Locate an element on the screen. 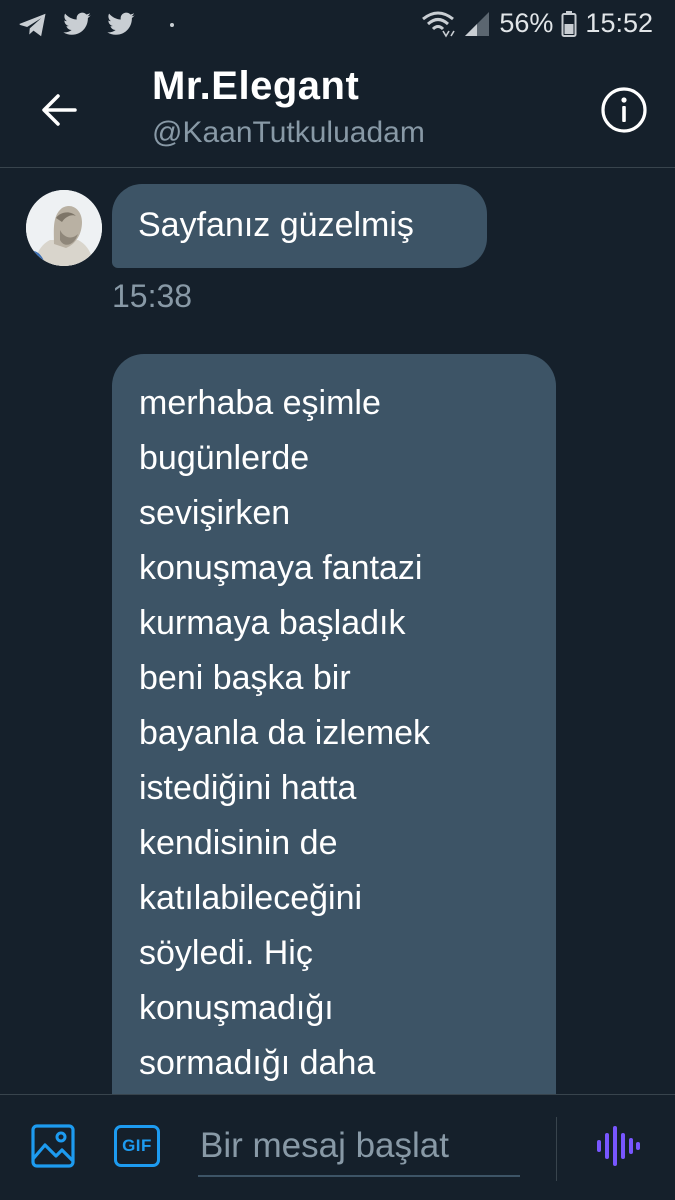  conversation-header: Mr.Elegant @KaanTutkuluadam is located at coordinates (337, 111).